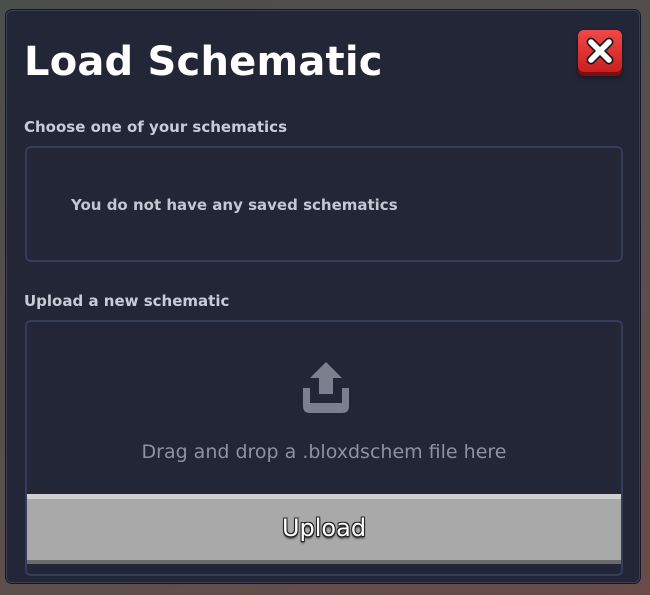 Image resolution: width=650 pixels, height=595 pixels. Describe the element at coordinates (324, 529) in the screenshot. I see `upload-button: Upload` at that location.